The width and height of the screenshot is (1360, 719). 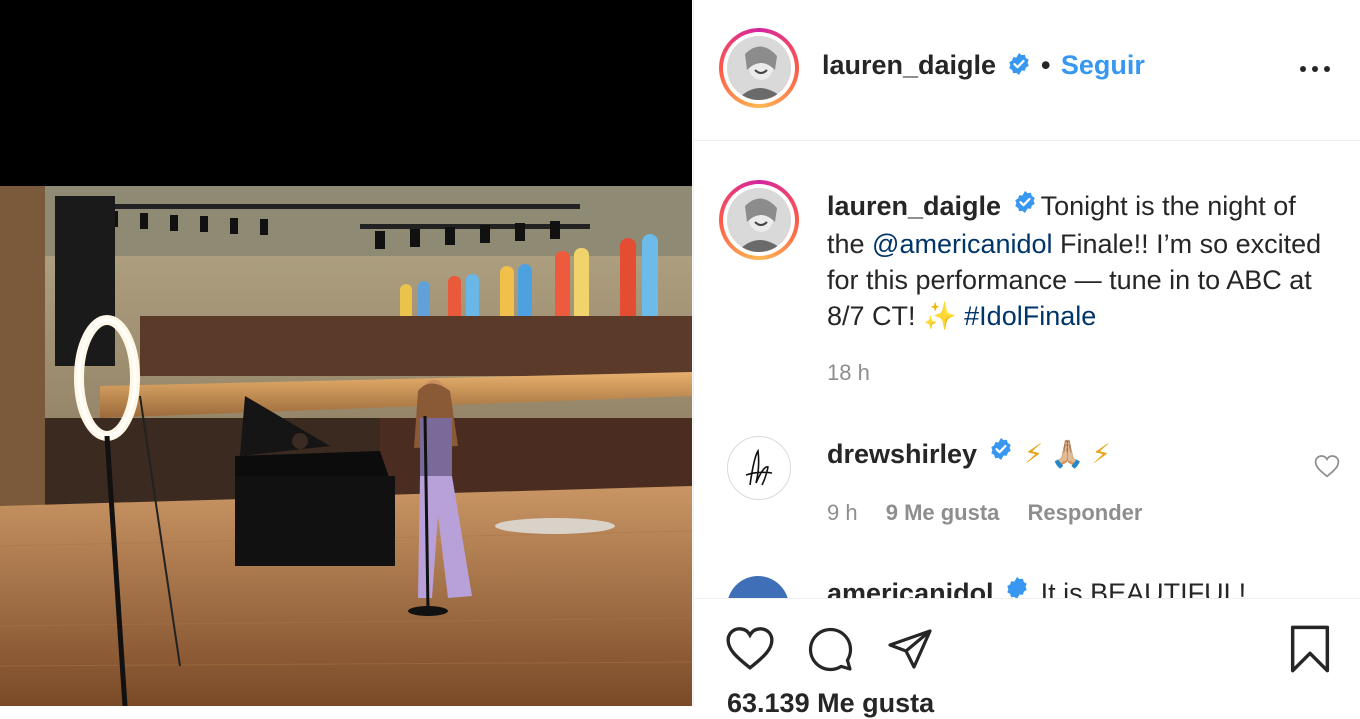 I want to click on comment-meta: 9 h 9 Me gusta Responder, so click(x=995, y=513).